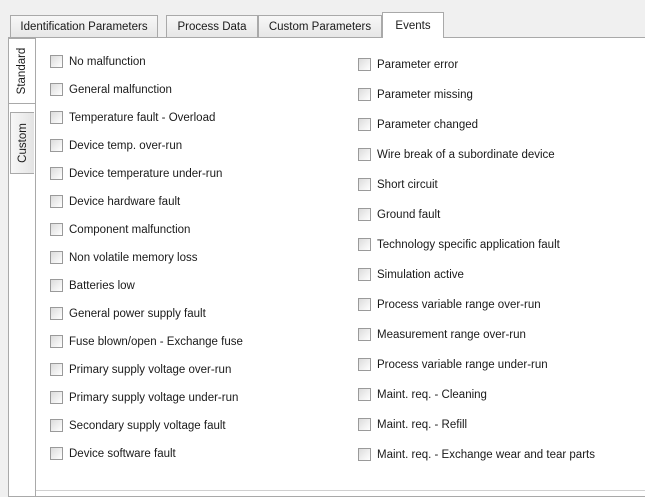 The image size is (645, 497). I want to click on event-label: Ground fault, so click(409, 215).